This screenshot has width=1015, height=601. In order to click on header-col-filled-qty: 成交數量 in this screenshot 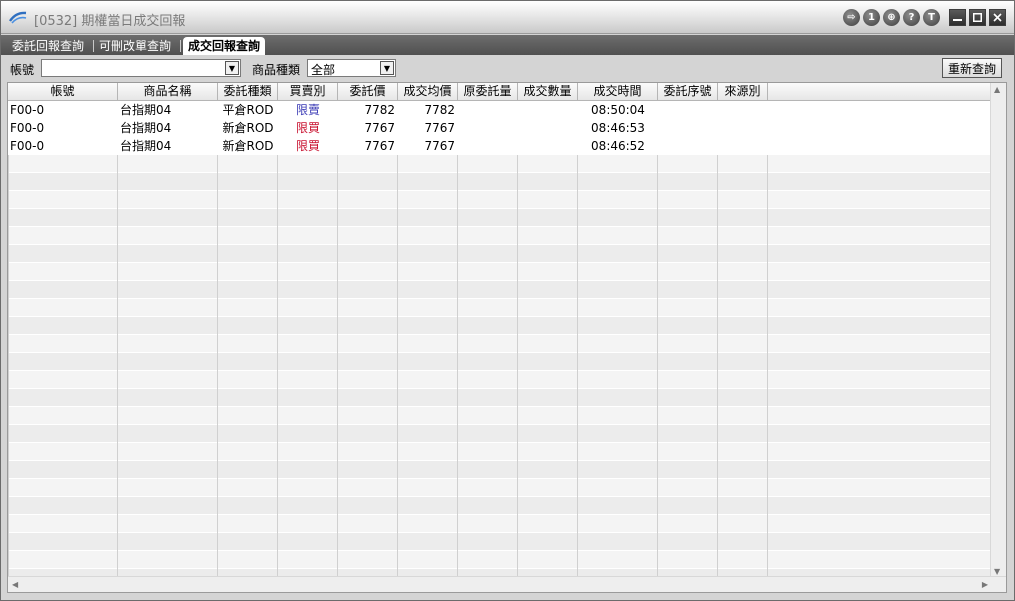, I will do `click(548, 92)`.